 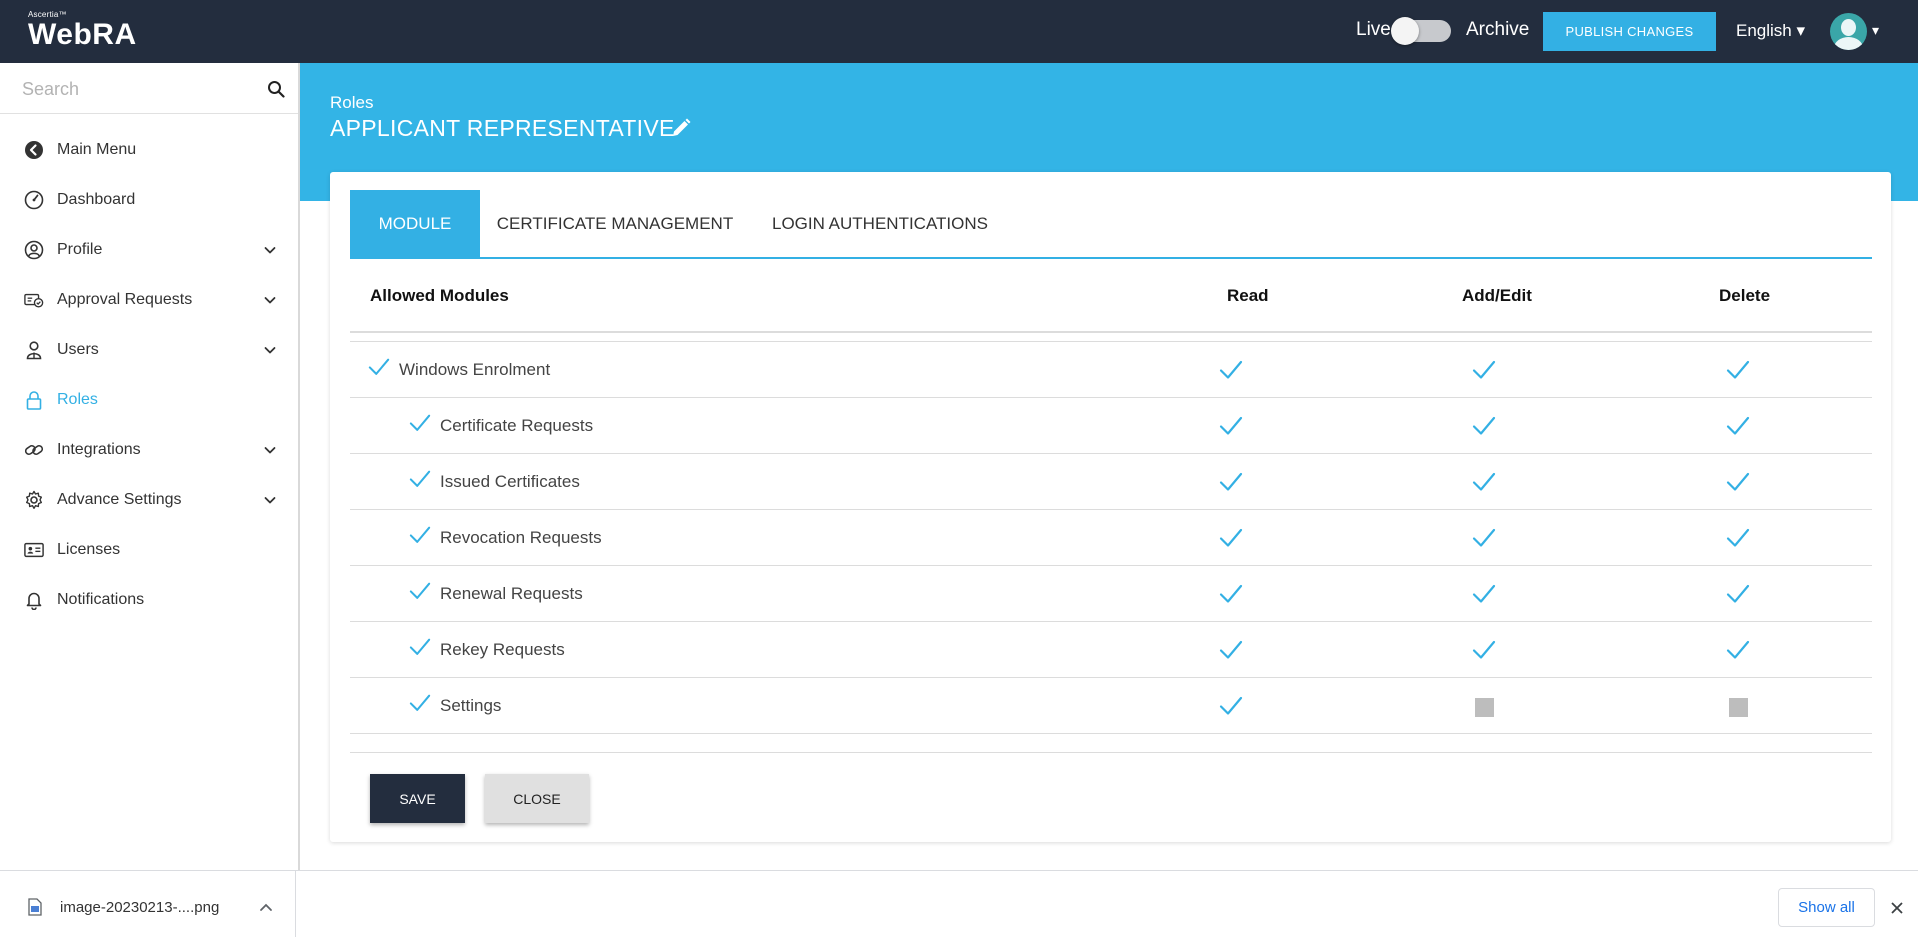 I want to click on column-allowed-modules: Allowed Modules, so click(x=439, y=295).